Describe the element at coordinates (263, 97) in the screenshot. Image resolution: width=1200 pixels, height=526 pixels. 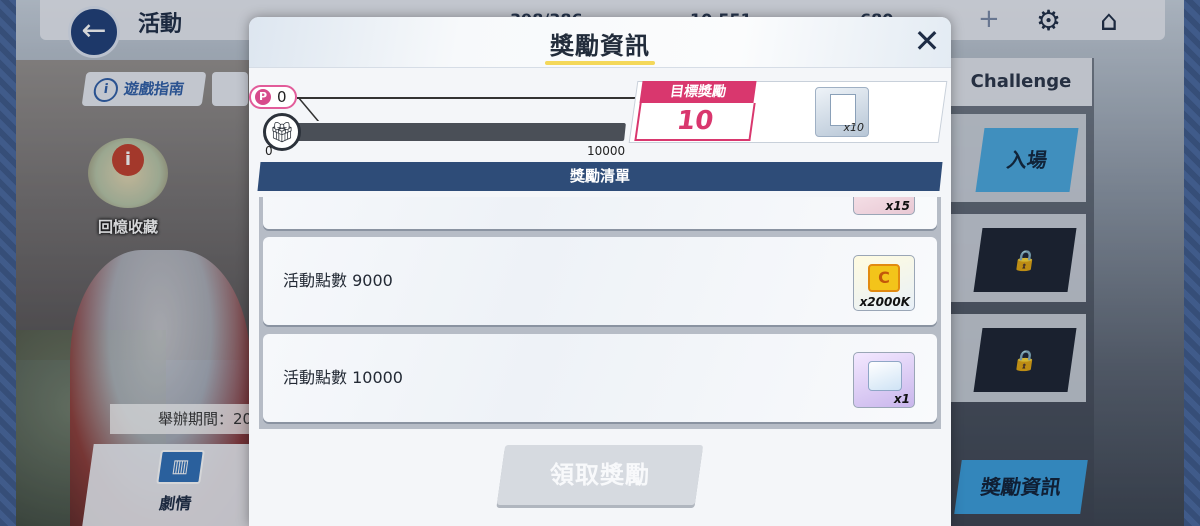
I see `points-icon: P` at that location.